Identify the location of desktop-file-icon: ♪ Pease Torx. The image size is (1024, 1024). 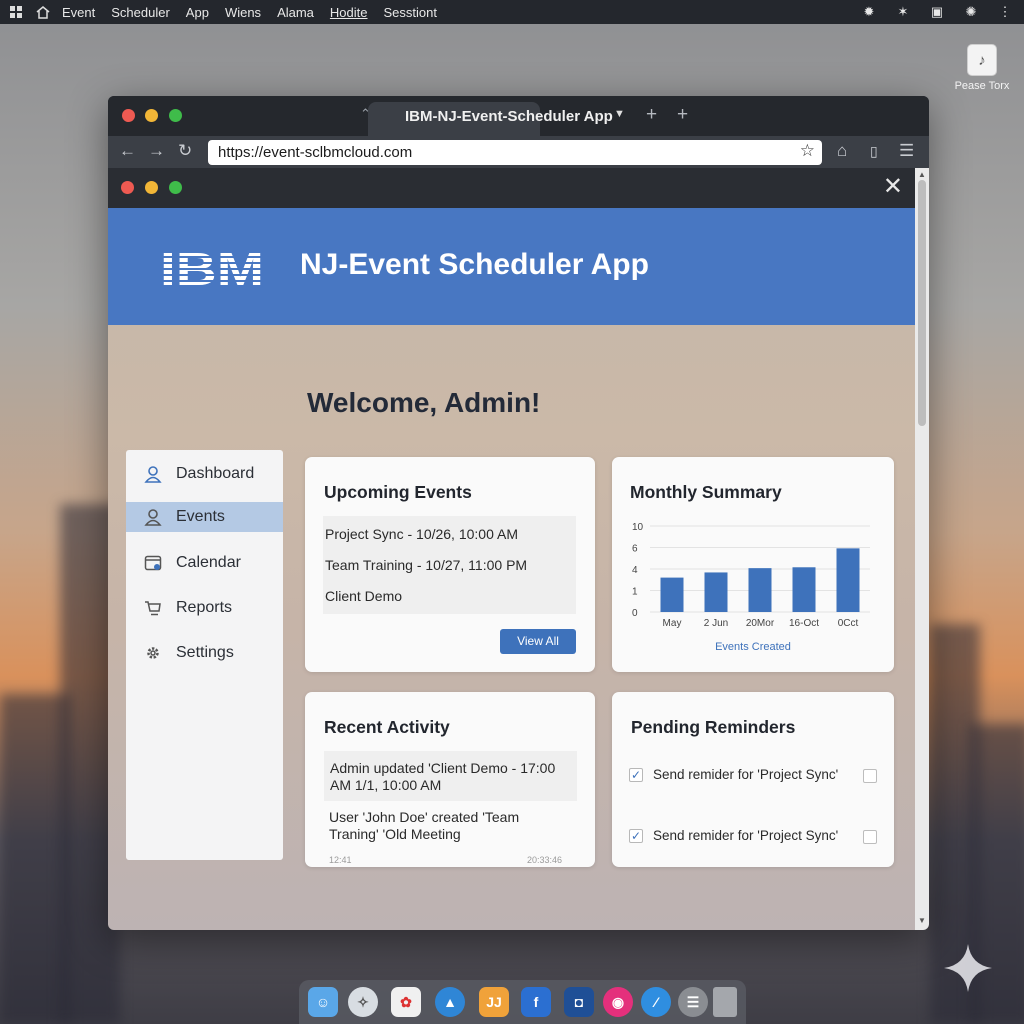
(982, 68).